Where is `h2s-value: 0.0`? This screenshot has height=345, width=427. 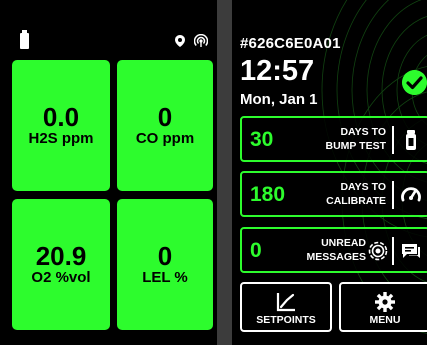
h2s-value: 0.0 is located at coordinates (61, 117).